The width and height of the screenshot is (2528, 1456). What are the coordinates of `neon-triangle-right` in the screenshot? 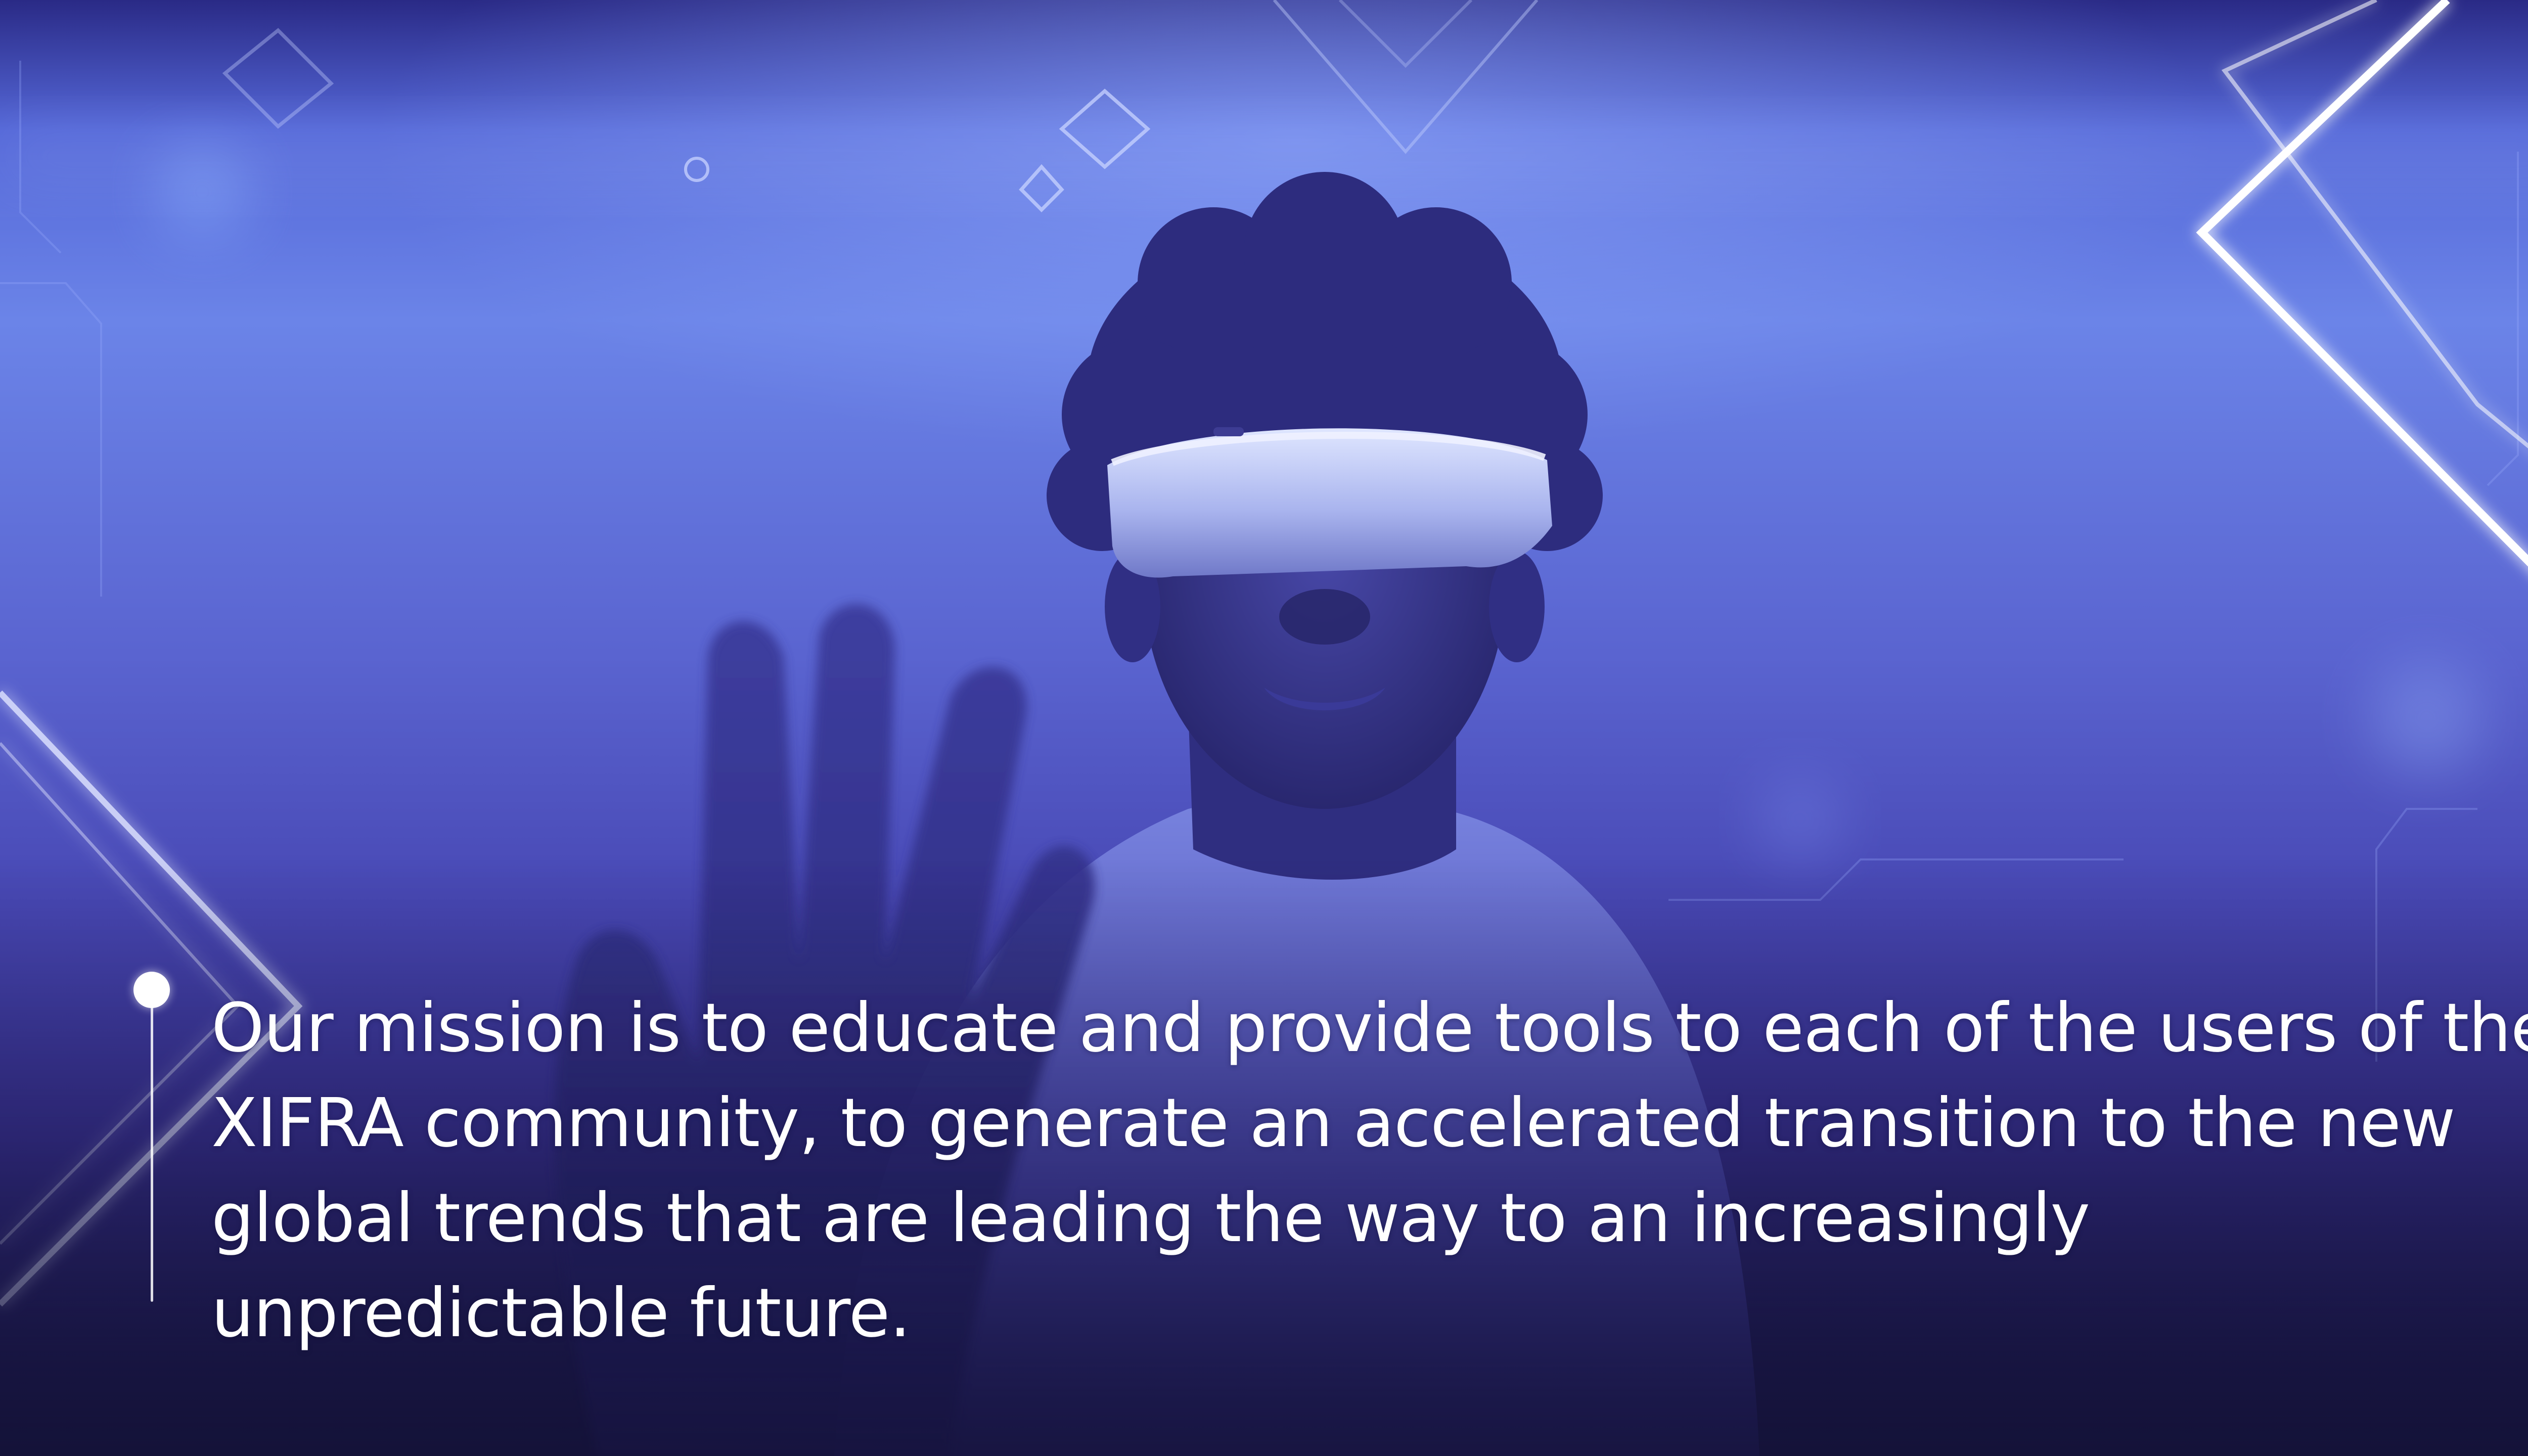 It's located at (2362, 283).